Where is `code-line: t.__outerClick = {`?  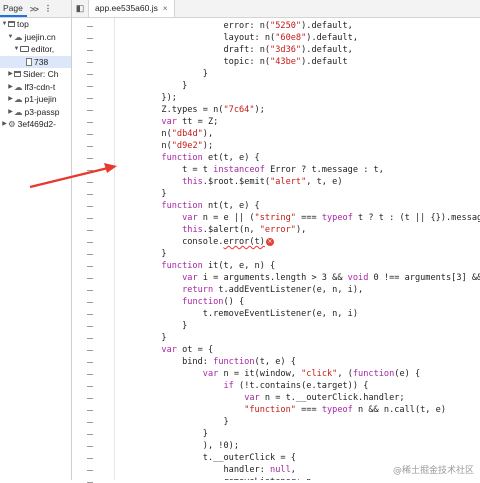 code-line: t.__outerClick = { is located at coordinates (208, 458).